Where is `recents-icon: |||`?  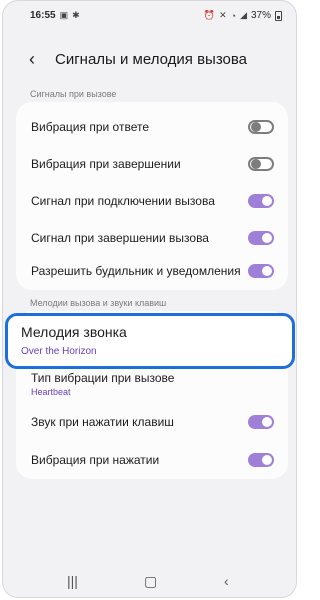 recents-icon: ||| is located at coordinates (72, 581).